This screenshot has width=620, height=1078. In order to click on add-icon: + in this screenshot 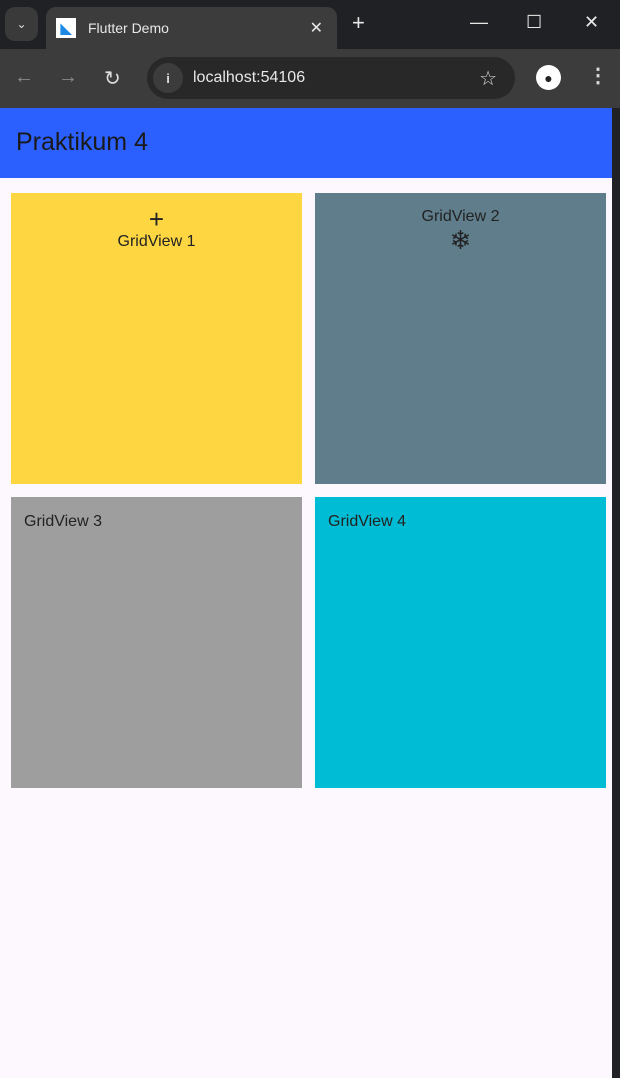, I will do `click(156, 219)`.